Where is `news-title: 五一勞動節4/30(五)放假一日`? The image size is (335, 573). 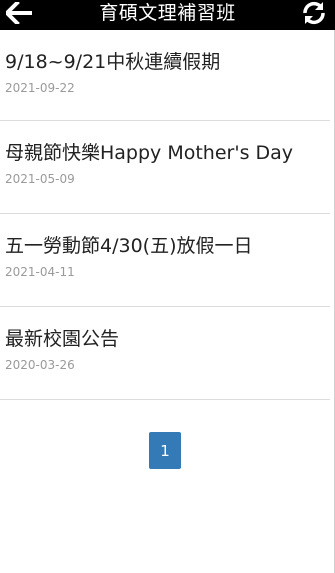
news-title: 五一勞動節4/30(五)放假一日 is located at coordinates (129, 244).